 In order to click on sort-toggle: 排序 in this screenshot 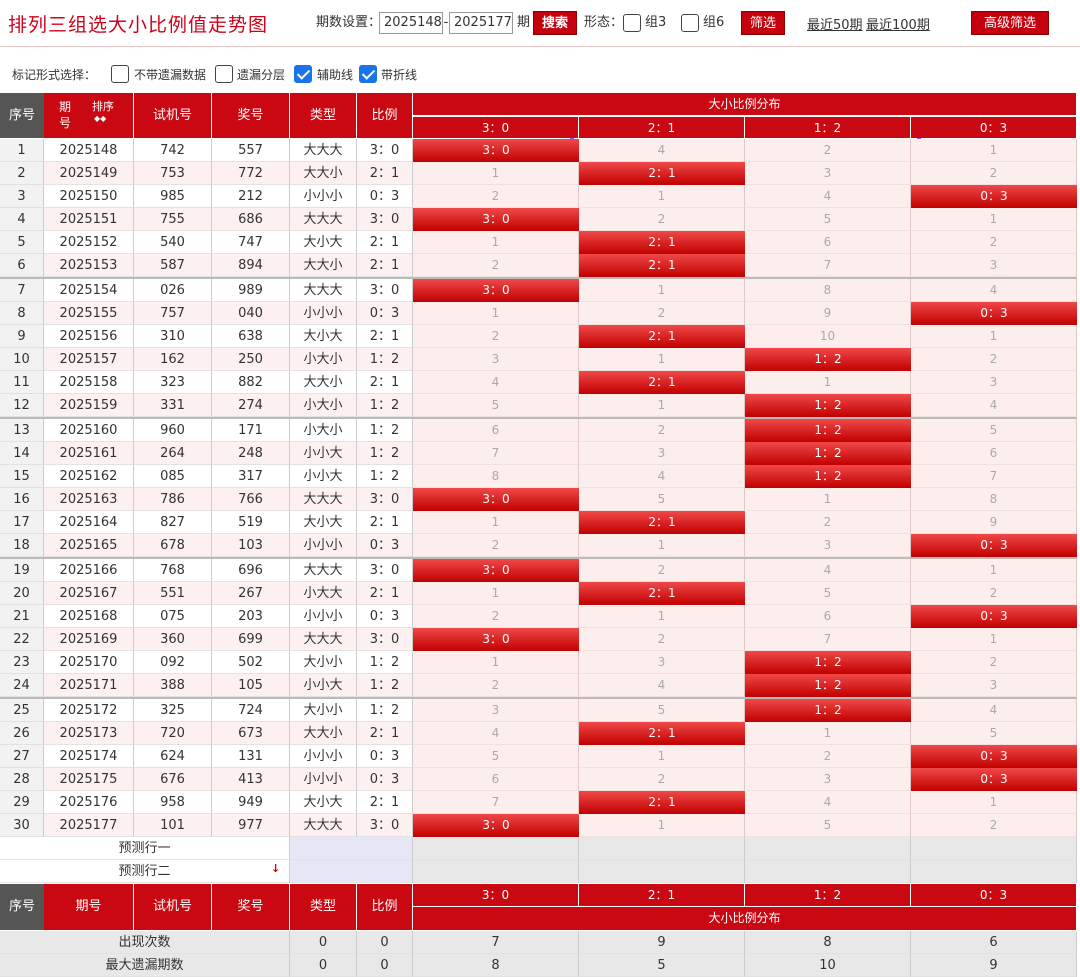, I will do `click(103, 107)`.